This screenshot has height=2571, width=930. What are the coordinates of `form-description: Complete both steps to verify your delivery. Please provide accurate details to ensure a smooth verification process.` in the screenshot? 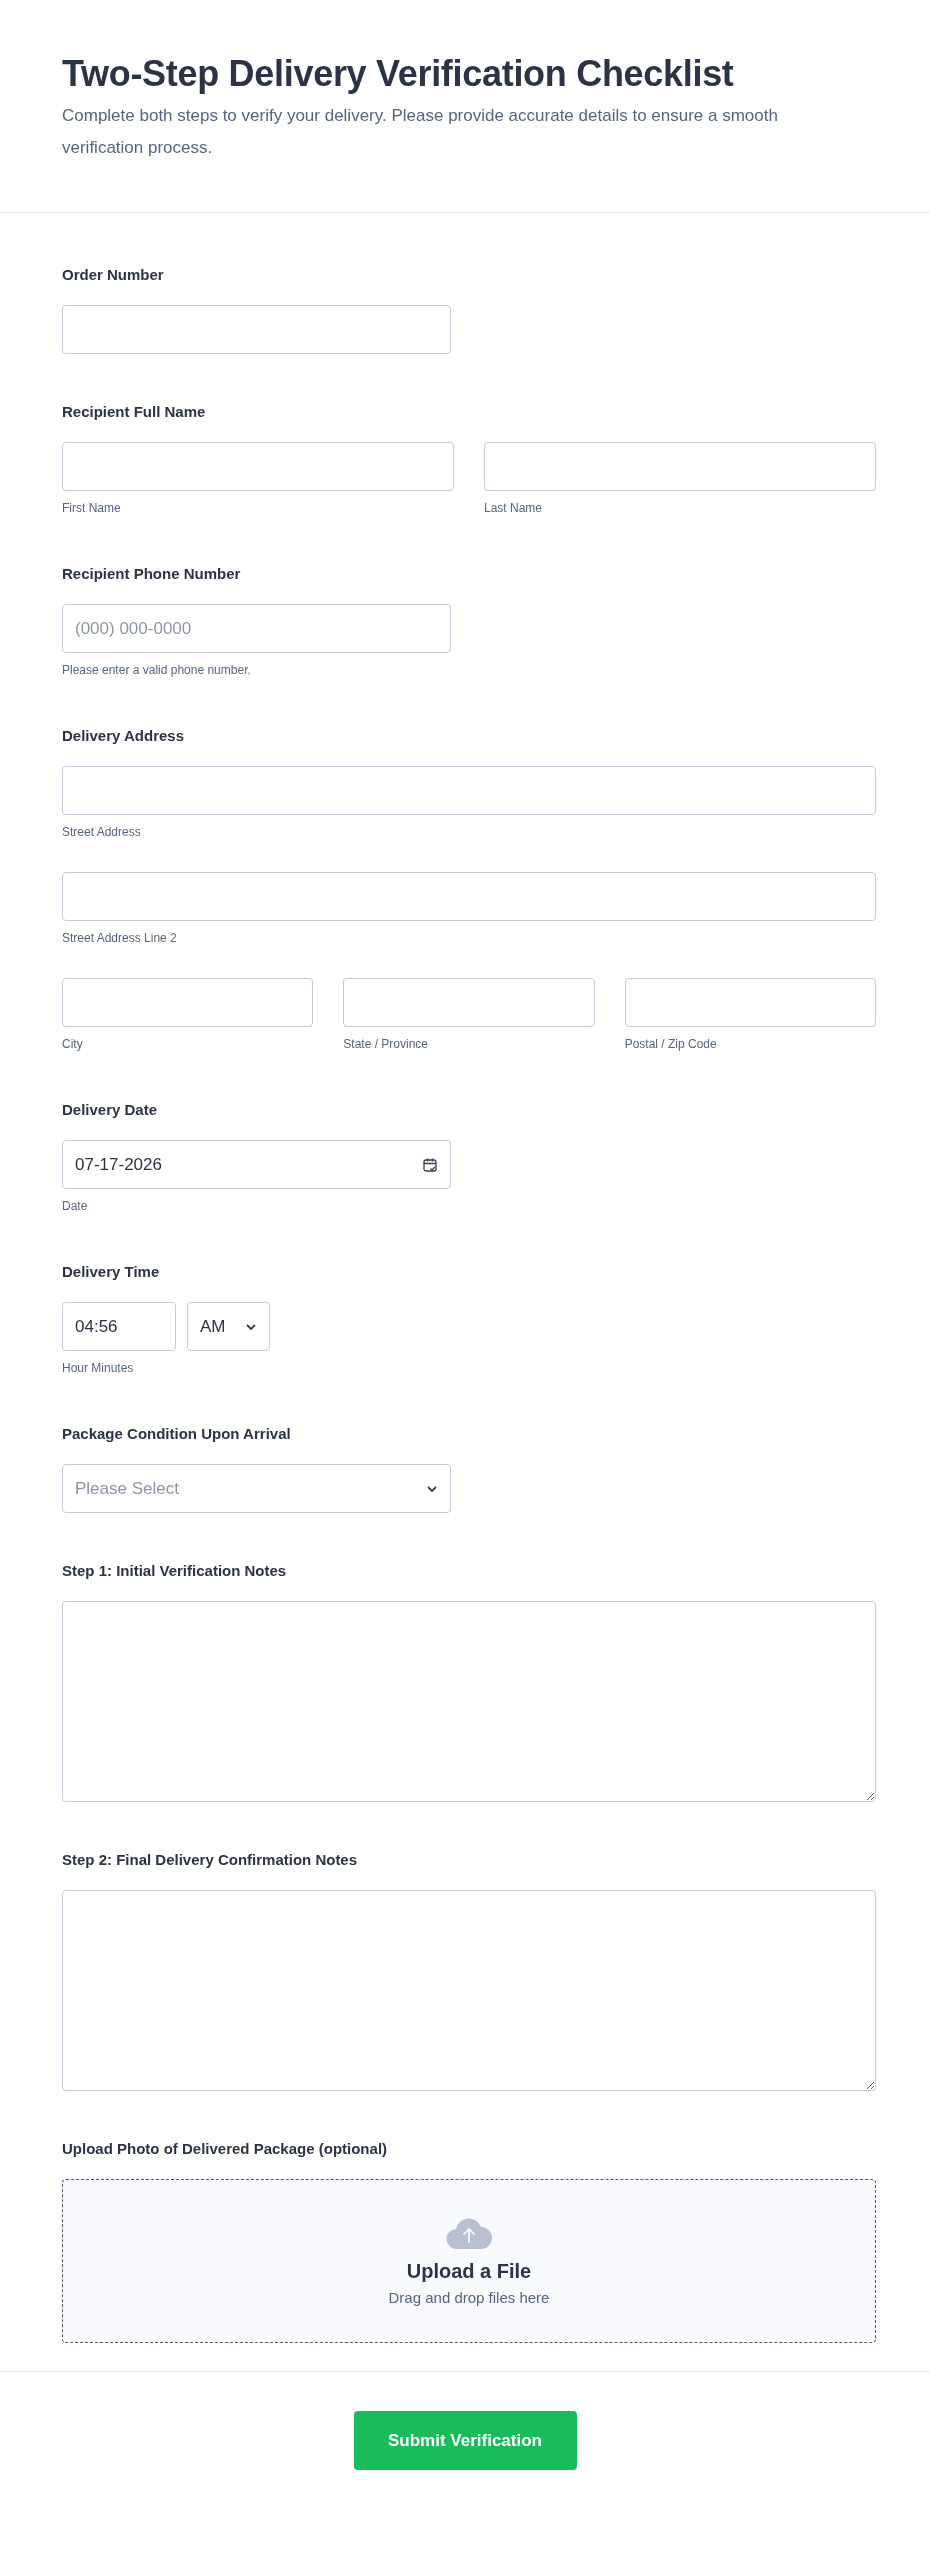 It's located at (420, 132).